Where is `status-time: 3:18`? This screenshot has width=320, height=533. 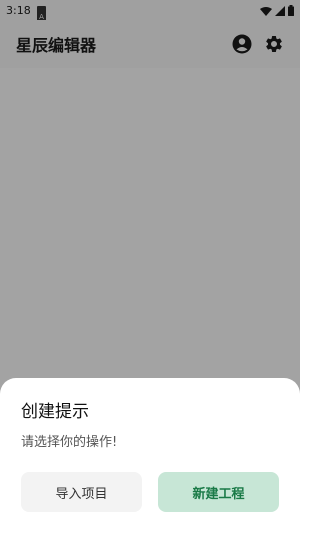
status-time: 3:18 is located at coordinates (18, 10).